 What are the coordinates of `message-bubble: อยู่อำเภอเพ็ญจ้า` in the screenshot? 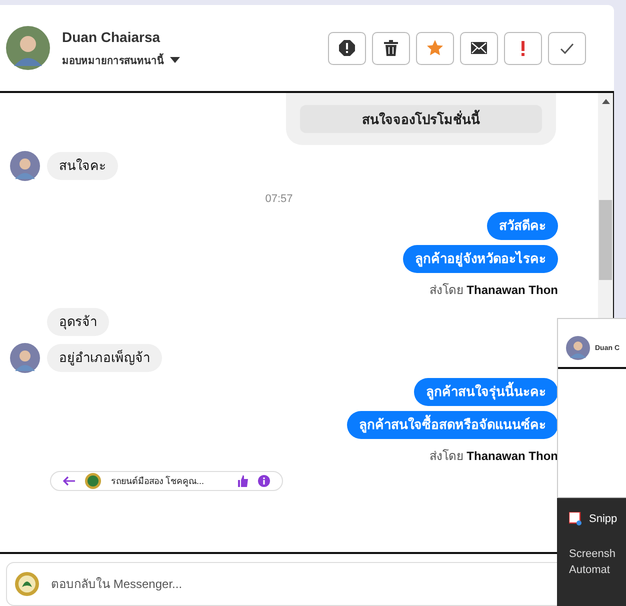 It's located at (104, 358).